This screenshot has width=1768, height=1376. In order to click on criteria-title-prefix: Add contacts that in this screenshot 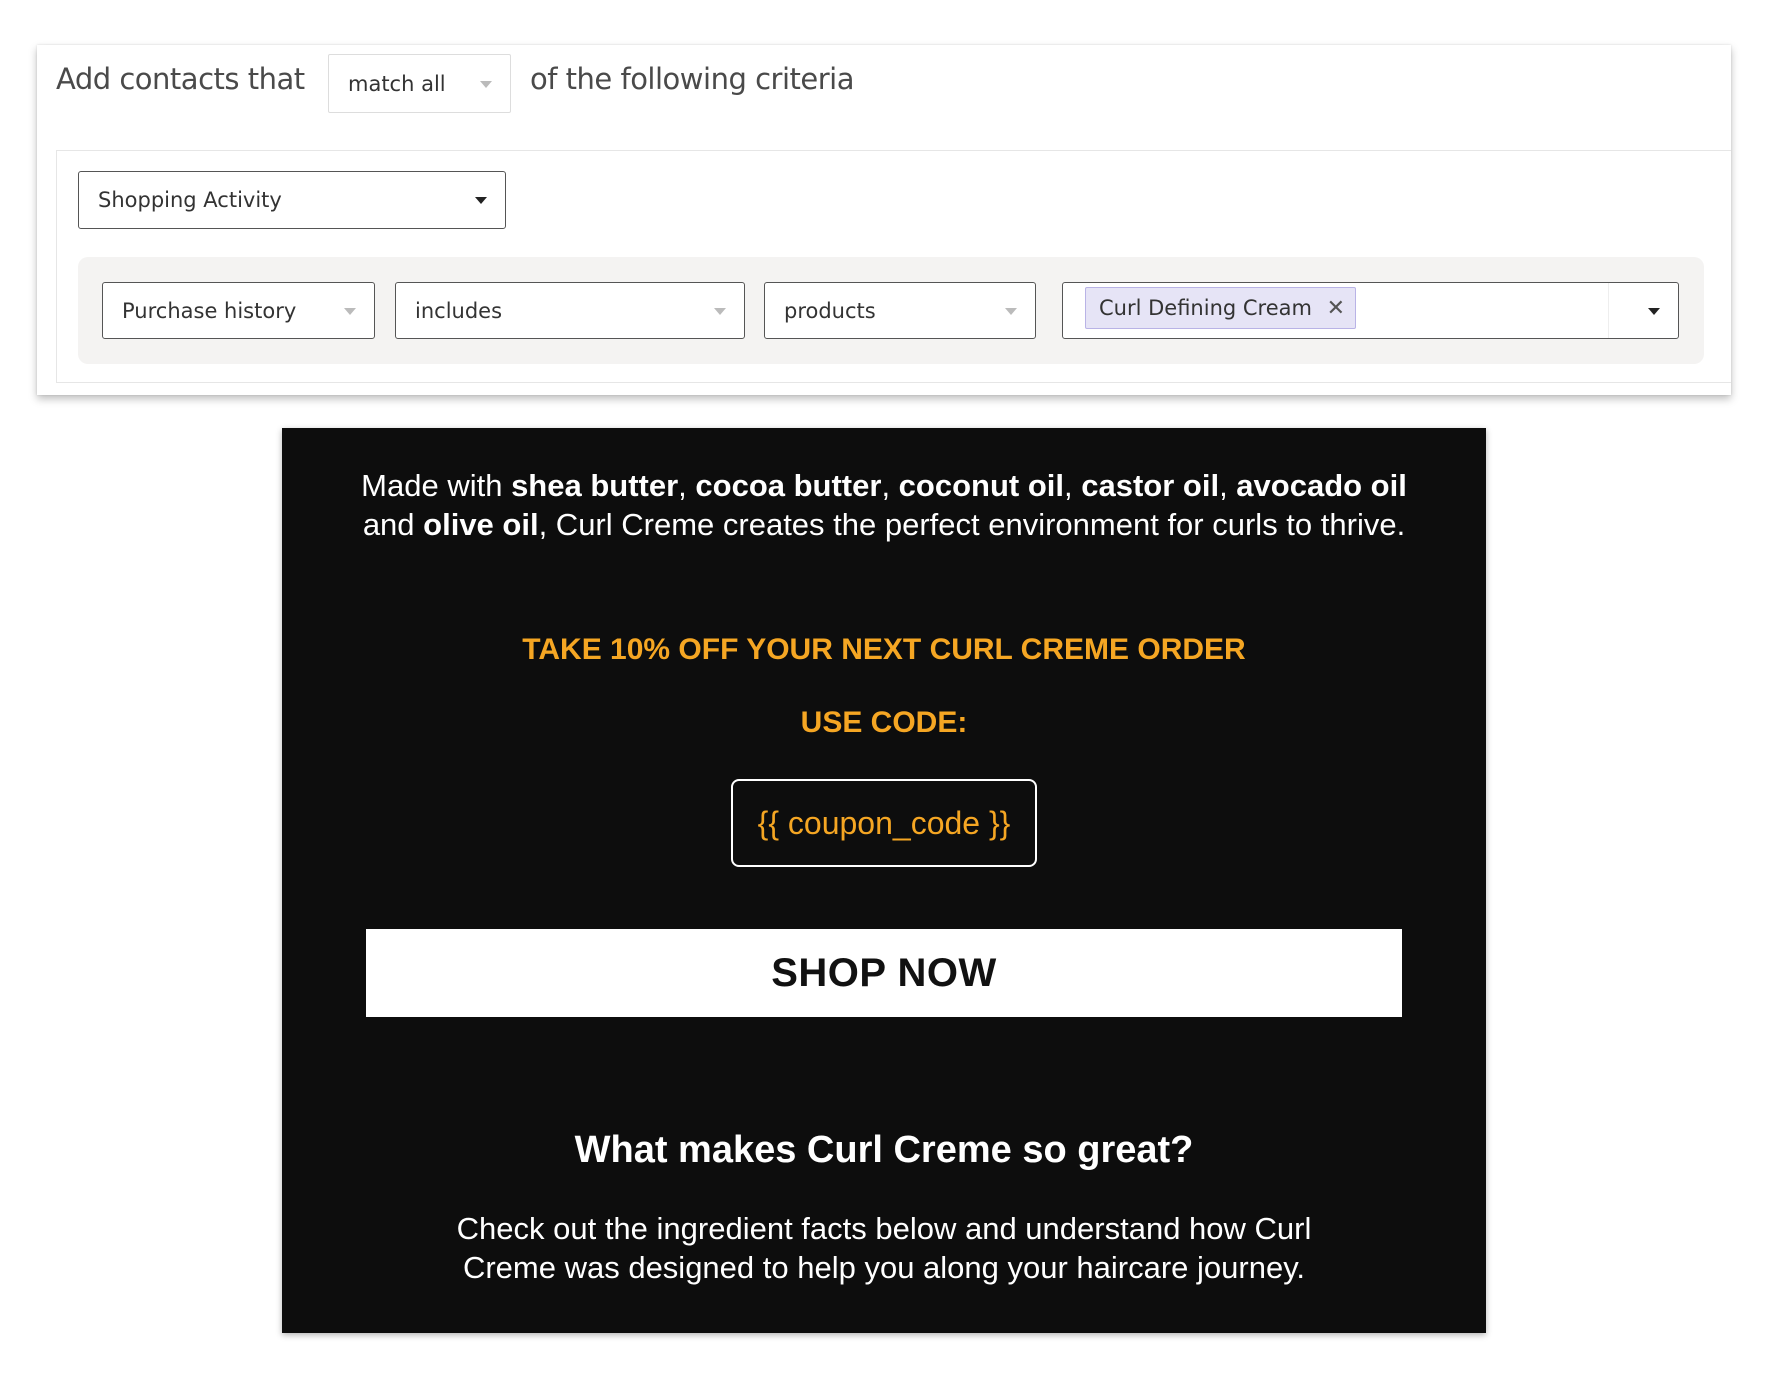, I will do `click(180, 79)`.